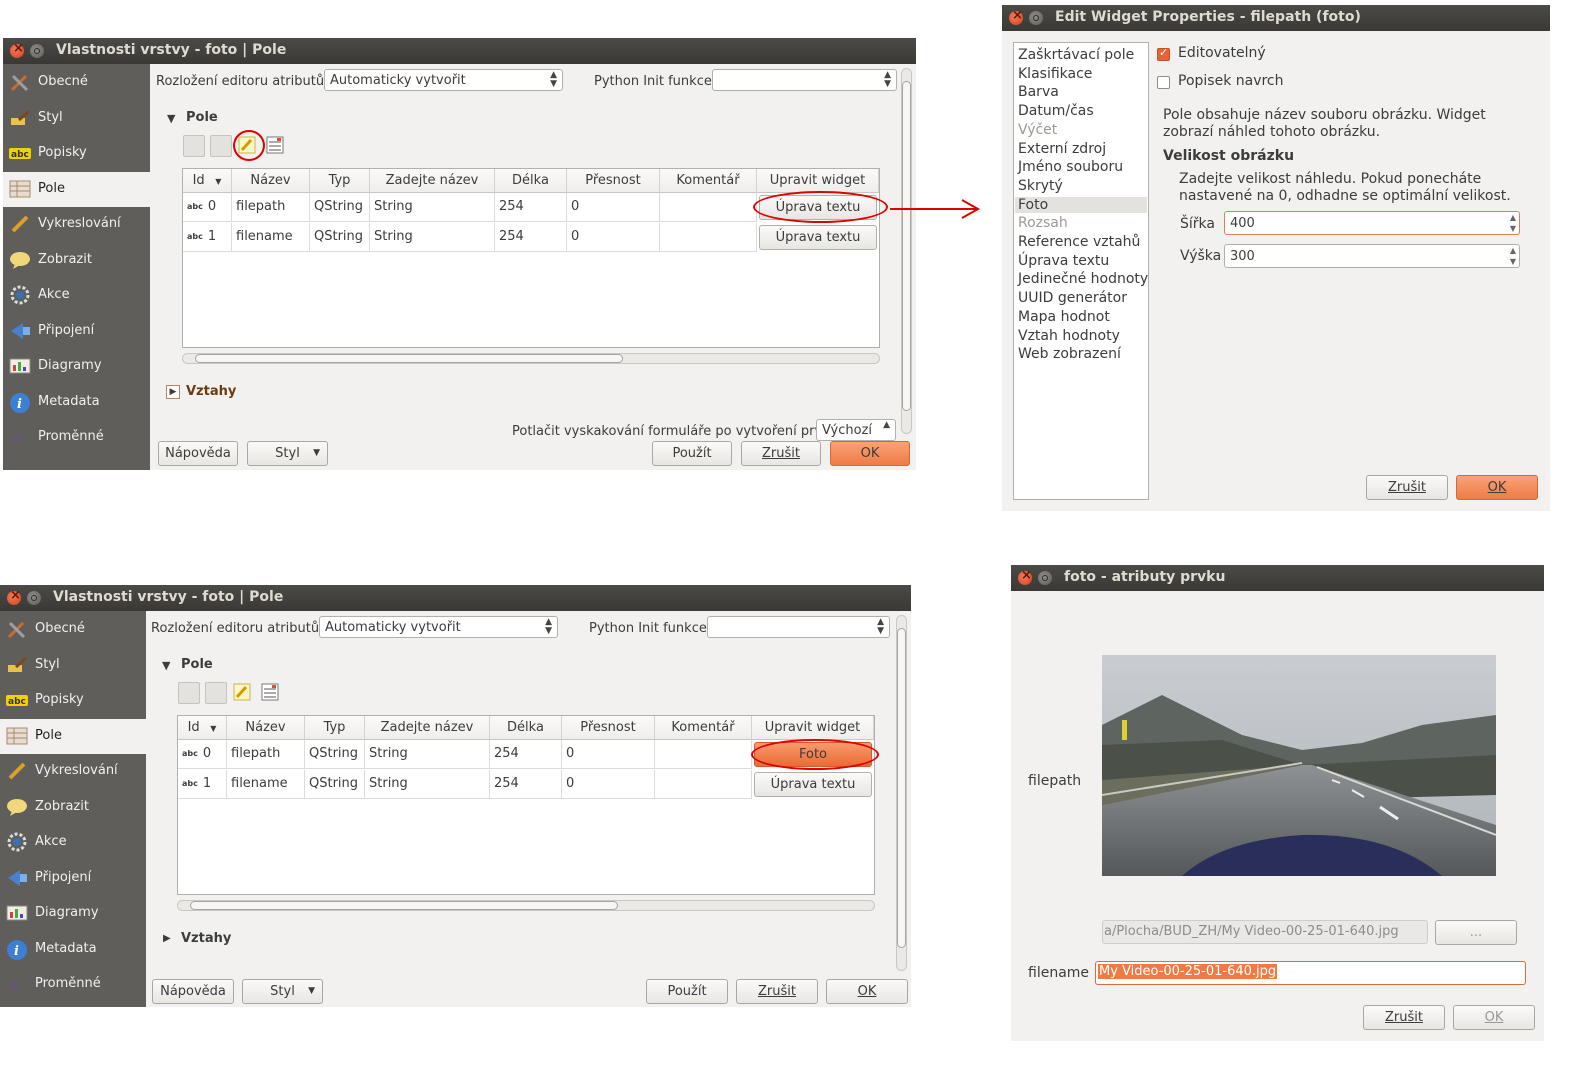  Describe the element at coordinates (526, 905) in the screenshot. I see `table-horizontal-scrollbar` at that location.